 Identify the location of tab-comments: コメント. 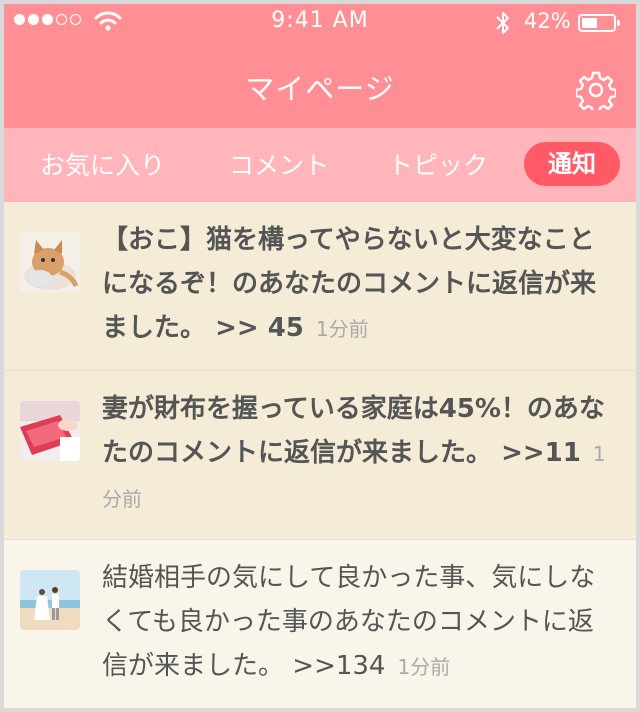
(279, 164).